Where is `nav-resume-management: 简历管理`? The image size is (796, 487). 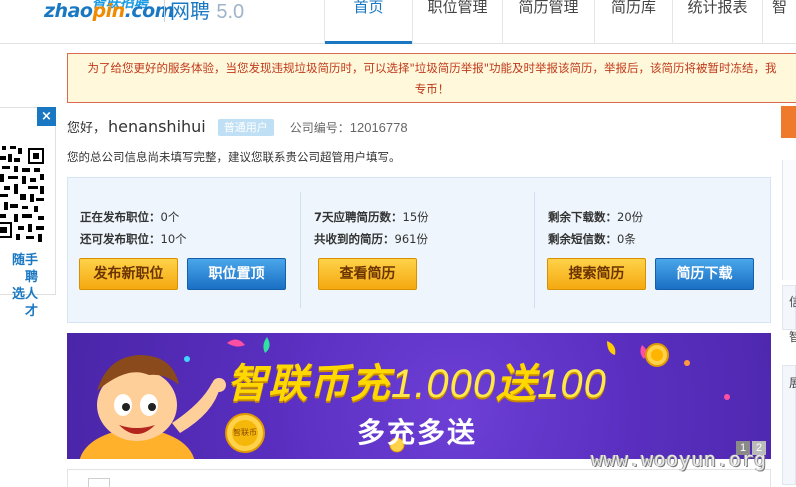
nav-resume-management: 简历管理 is located at coordinates (548, 22).